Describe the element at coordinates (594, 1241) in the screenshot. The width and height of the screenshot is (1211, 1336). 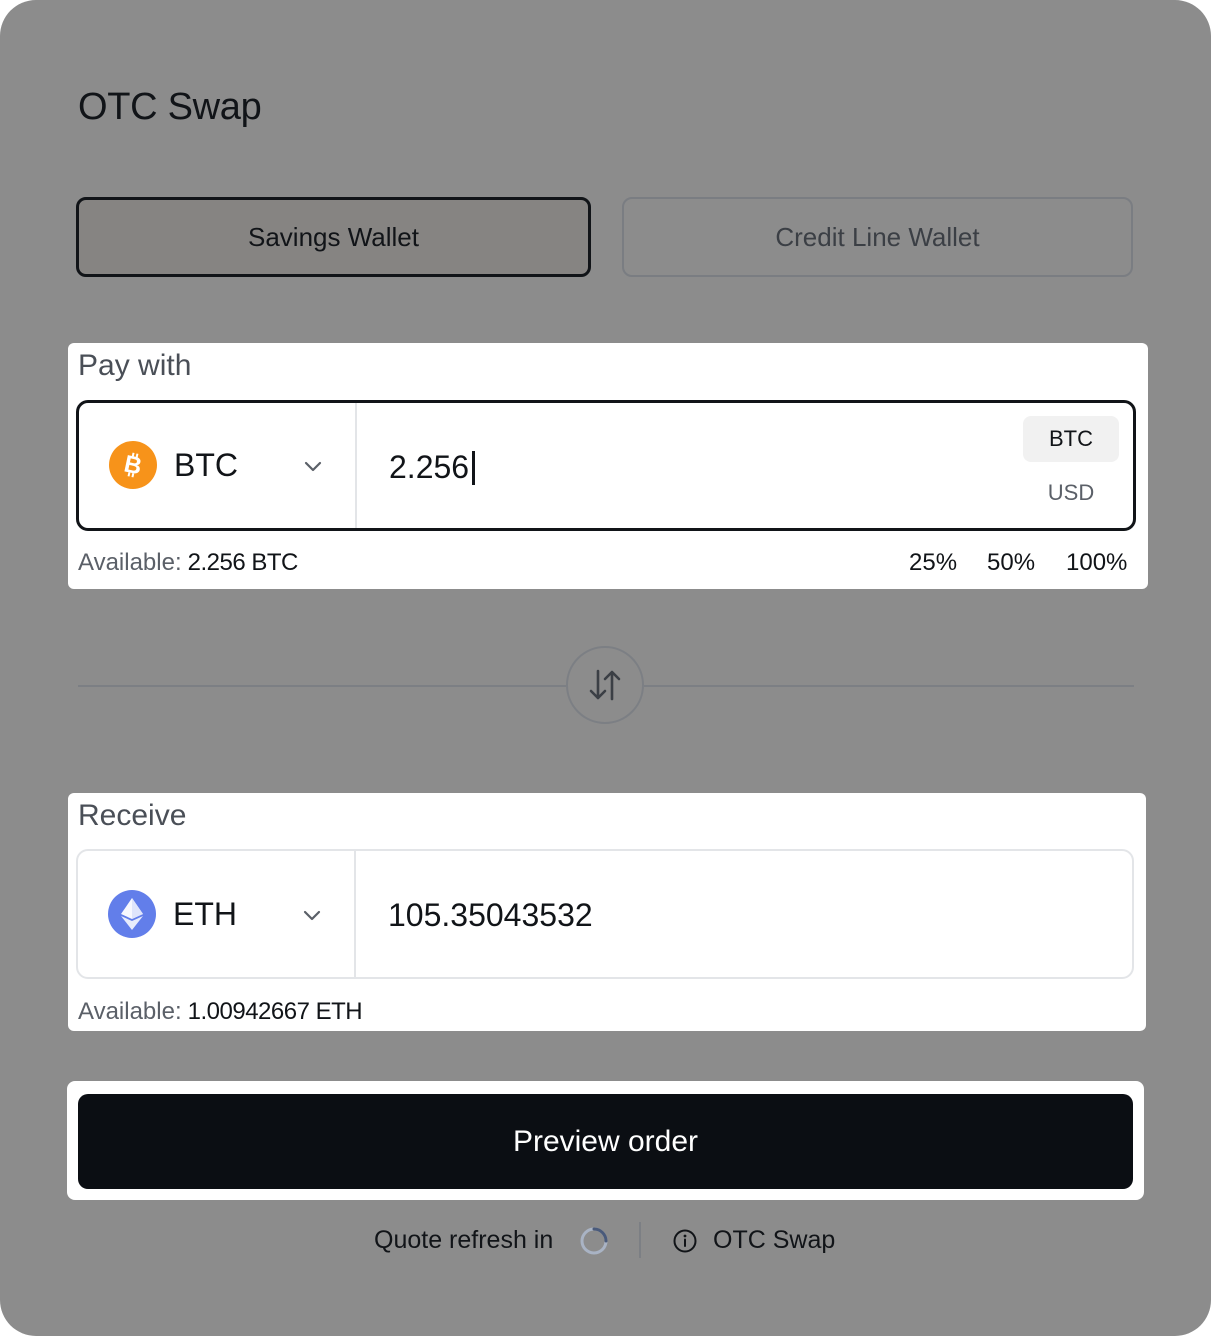
I see `loading-spinner-icon` at that location.